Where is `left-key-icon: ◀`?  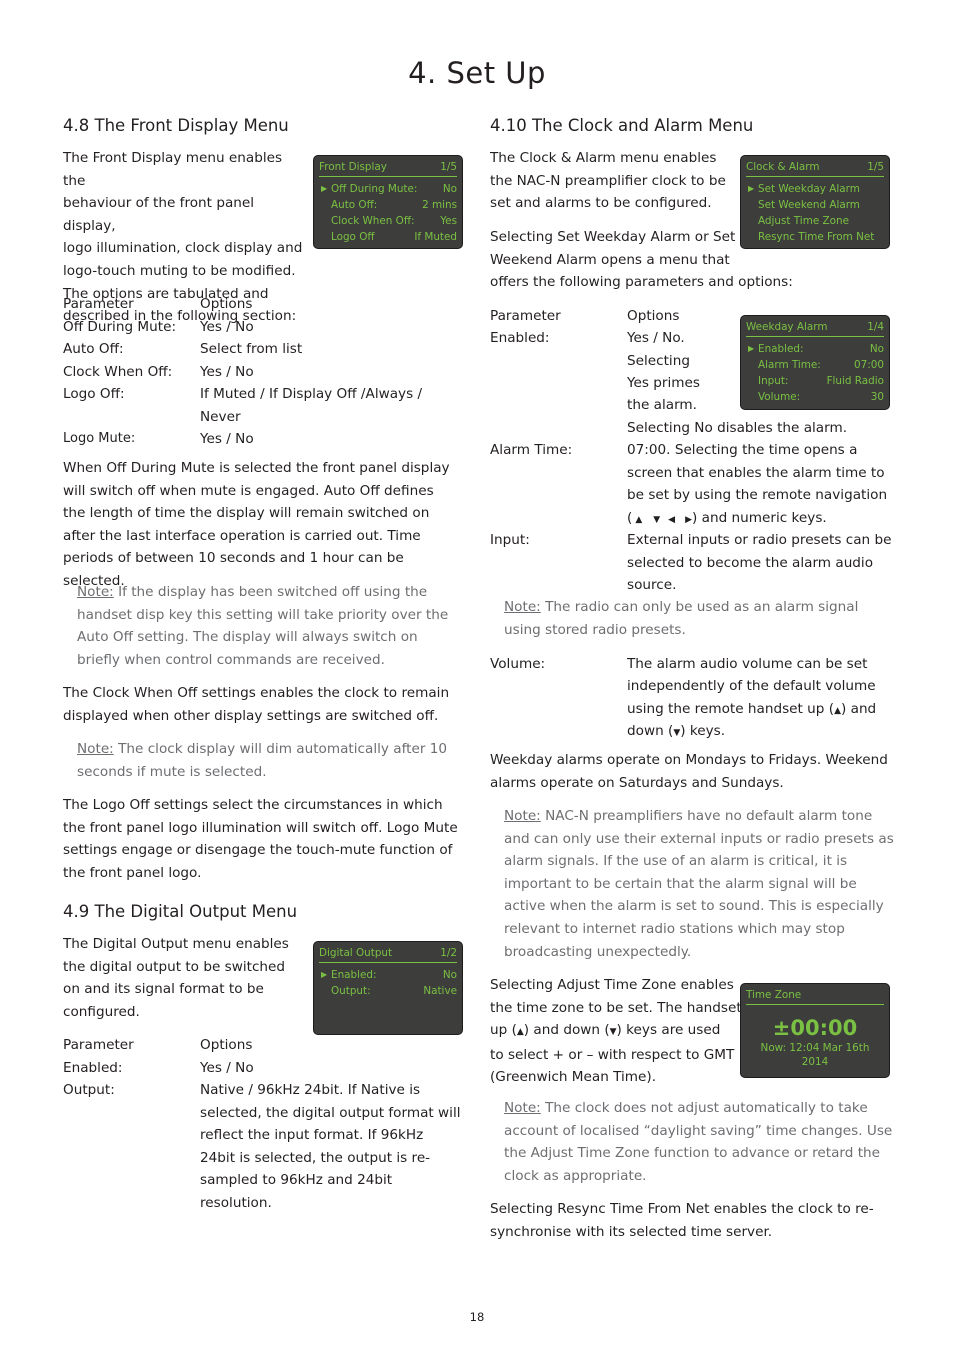 left-key-icon: ◀ is located at coordinates (672, 520).